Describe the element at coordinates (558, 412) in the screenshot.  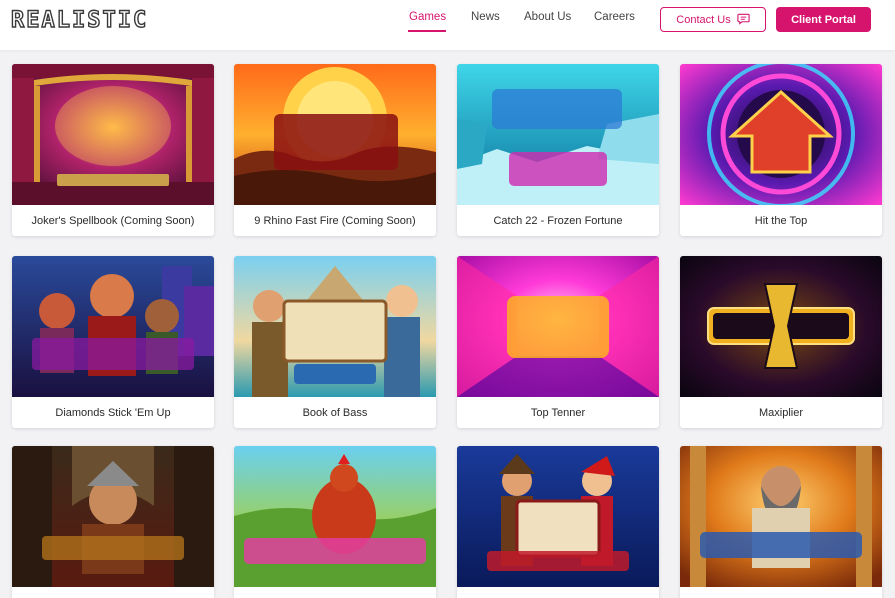
I see `game-title: Top Tenner` at that location.